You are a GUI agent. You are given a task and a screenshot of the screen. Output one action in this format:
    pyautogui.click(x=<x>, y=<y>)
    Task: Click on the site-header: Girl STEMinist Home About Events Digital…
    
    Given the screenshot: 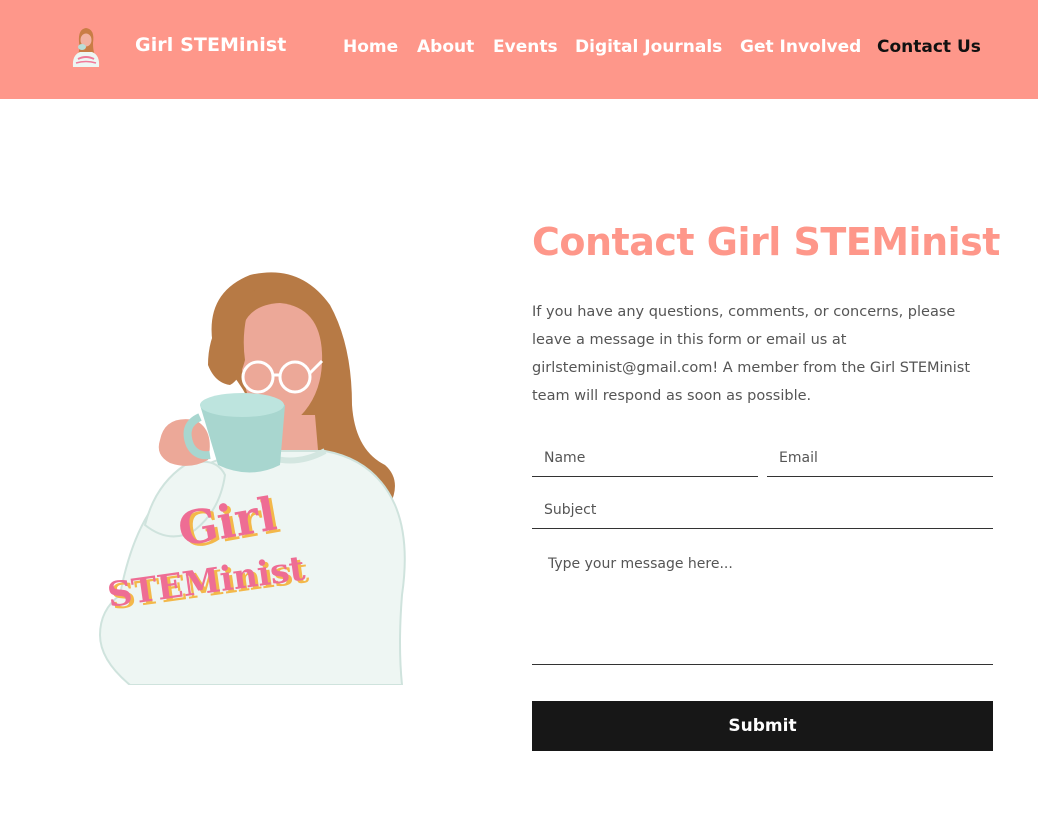 What is the action you would take?
    pyautogui.click(x=519, y=49)
    